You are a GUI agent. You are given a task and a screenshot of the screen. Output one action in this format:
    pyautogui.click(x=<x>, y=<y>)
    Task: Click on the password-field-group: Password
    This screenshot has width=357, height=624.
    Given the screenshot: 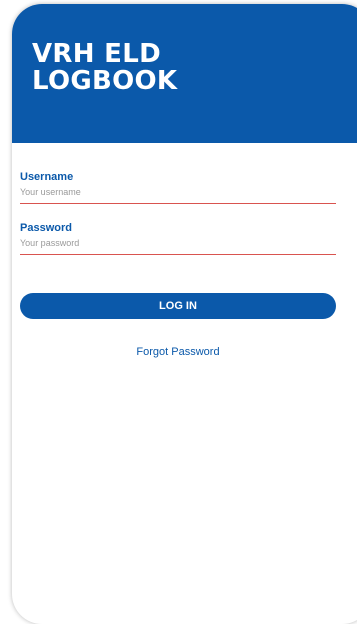 What is the action you would take?
    pyautogui.click(x=178, y=238)
    